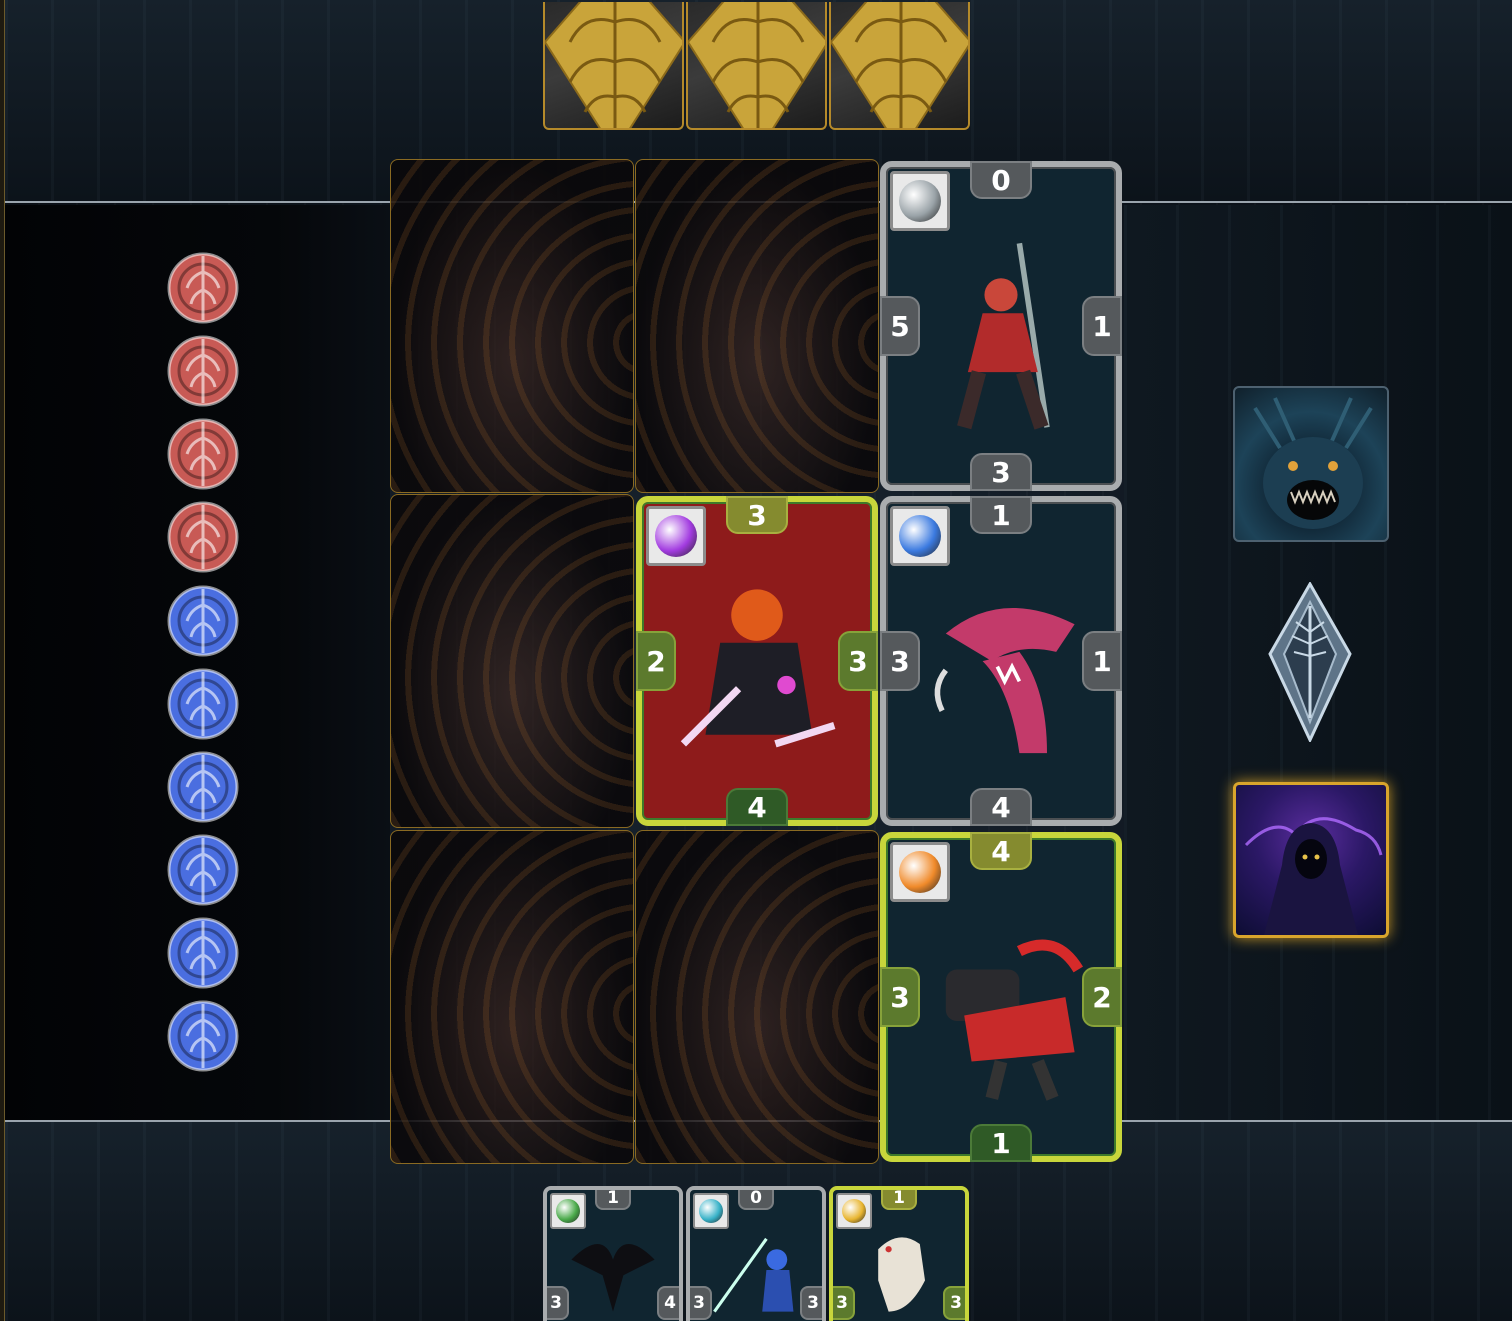 The image size is (1512, 1321). I want to click on board-card: 0 5 1 3, so click(1001, 326).